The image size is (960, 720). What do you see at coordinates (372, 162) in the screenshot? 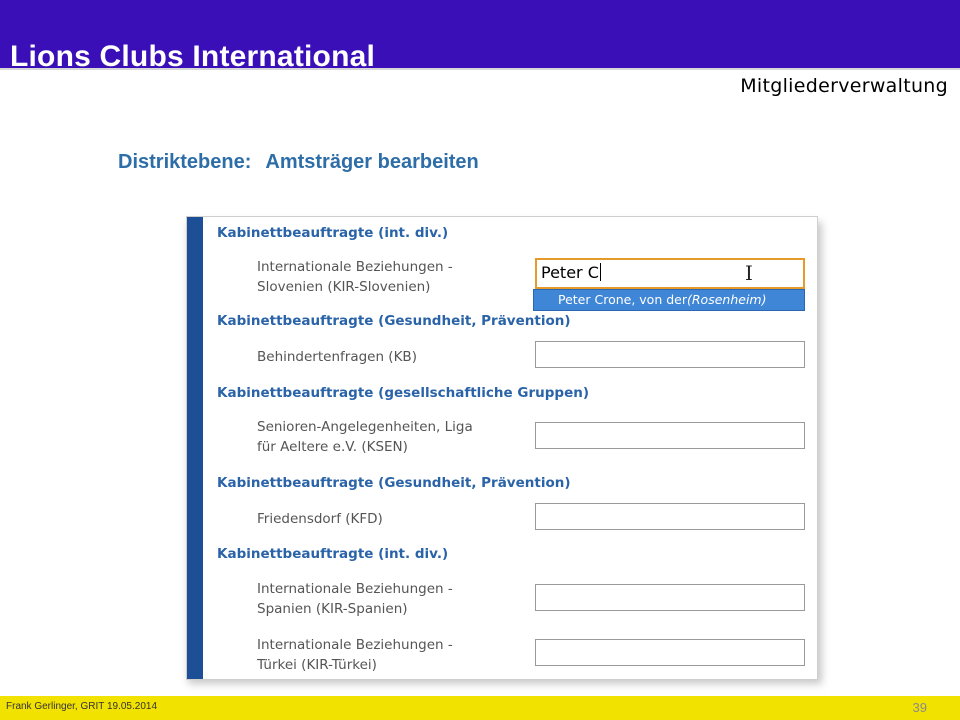
I see `heading-action: Amtsträger bearbeiten` at bounding box center [372, 162].